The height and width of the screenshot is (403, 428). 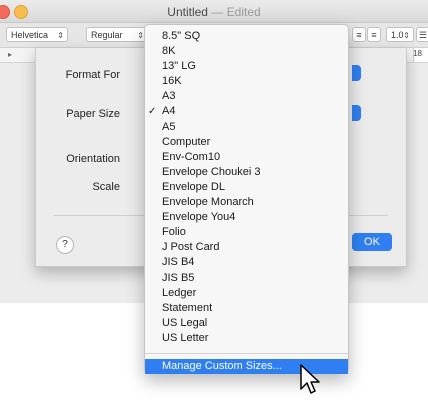 What do you see at coordinates (246, 81) in the screenshot?
I see `menu-item: 16K` at bounding box center [246, 81].